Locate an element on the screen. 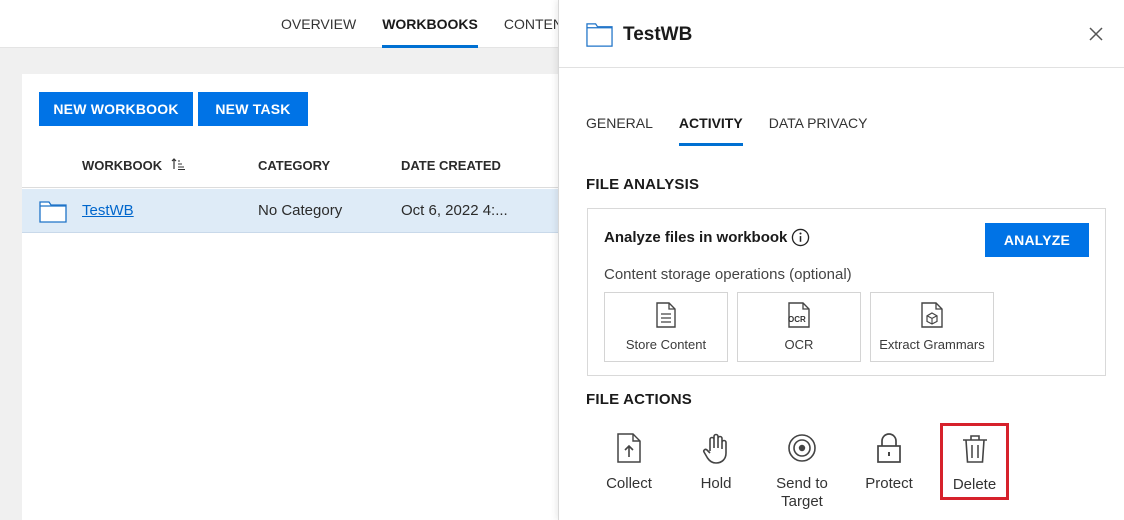 The image size is (1124, 520). column-header-date-created: DATE CREATED is located at coordinates (451, 166).